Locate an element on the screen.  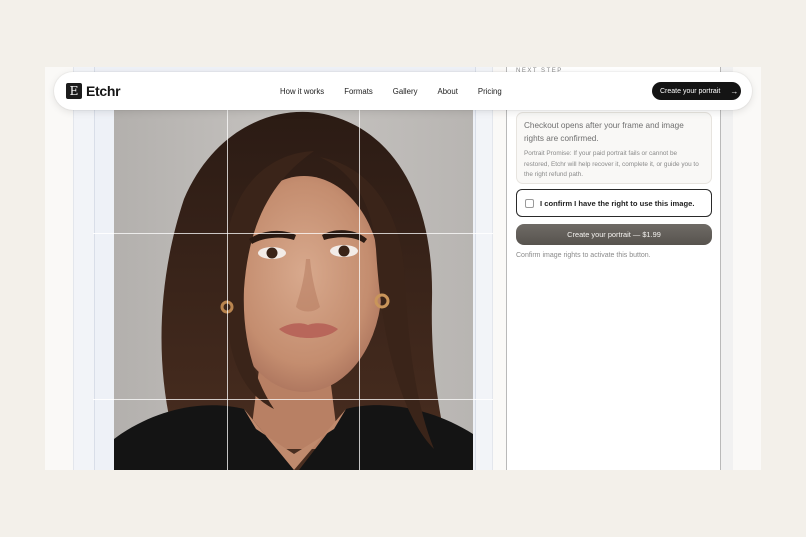
brand-logo: E Etchr is located at coordinates (93, 91).